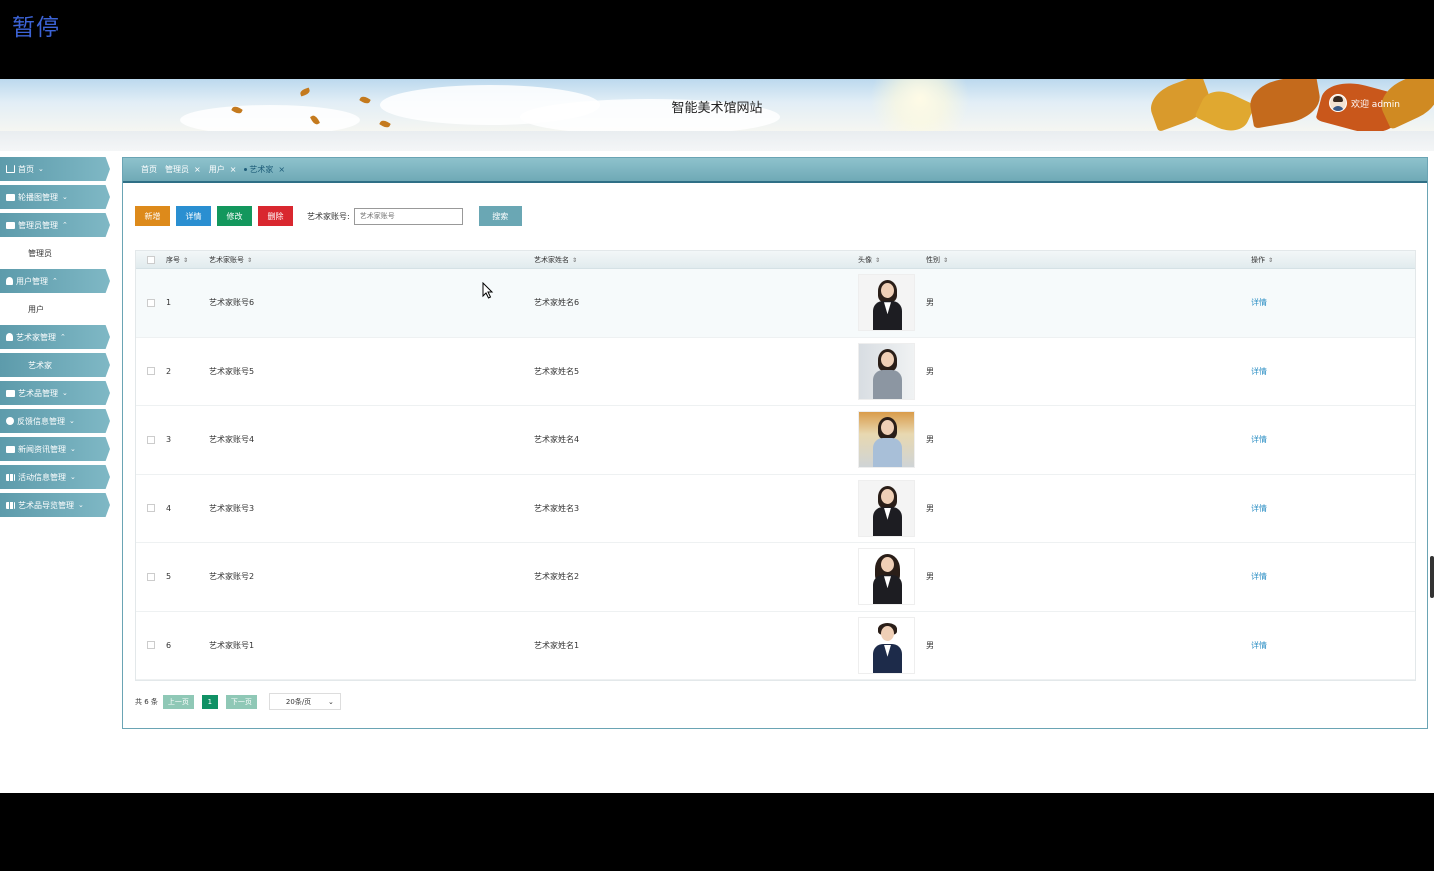  What do you see at coordinates (10, 225) in the screenshot?
I see `admin-icon` at bounding box center [10, 225].